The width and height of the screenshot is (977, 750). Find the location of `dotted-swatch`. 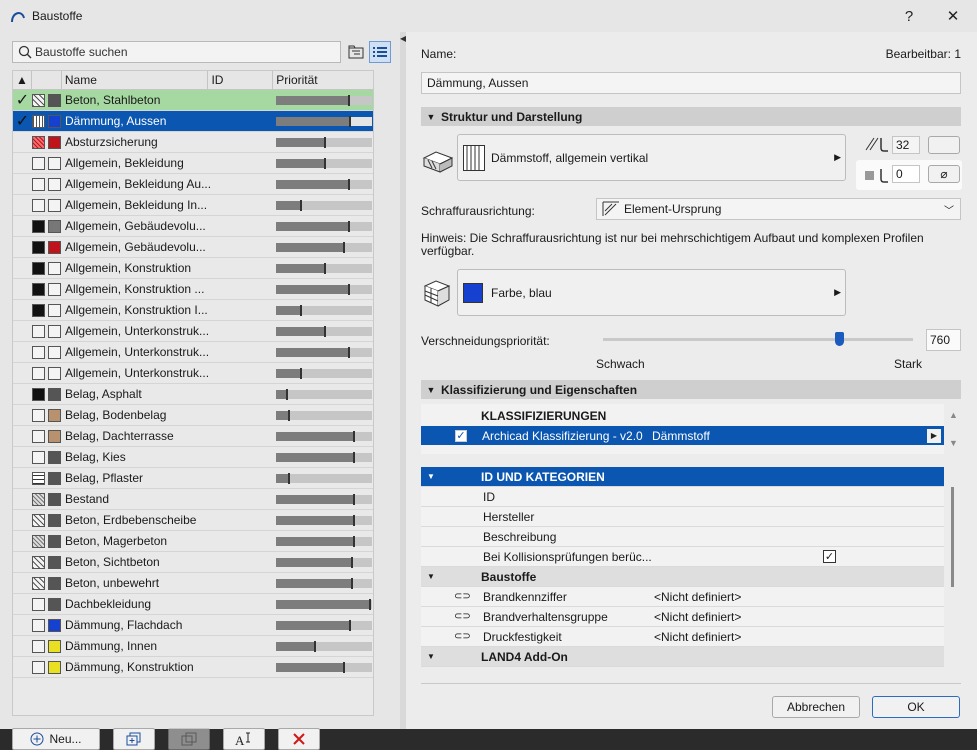

dotted-swatch is located at coordinates (38, 541).